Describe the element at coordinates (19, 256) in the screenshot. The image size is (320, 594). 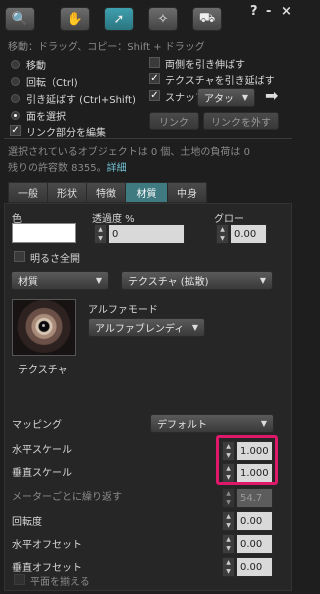
I see `full-bright-checkbox` at that location.